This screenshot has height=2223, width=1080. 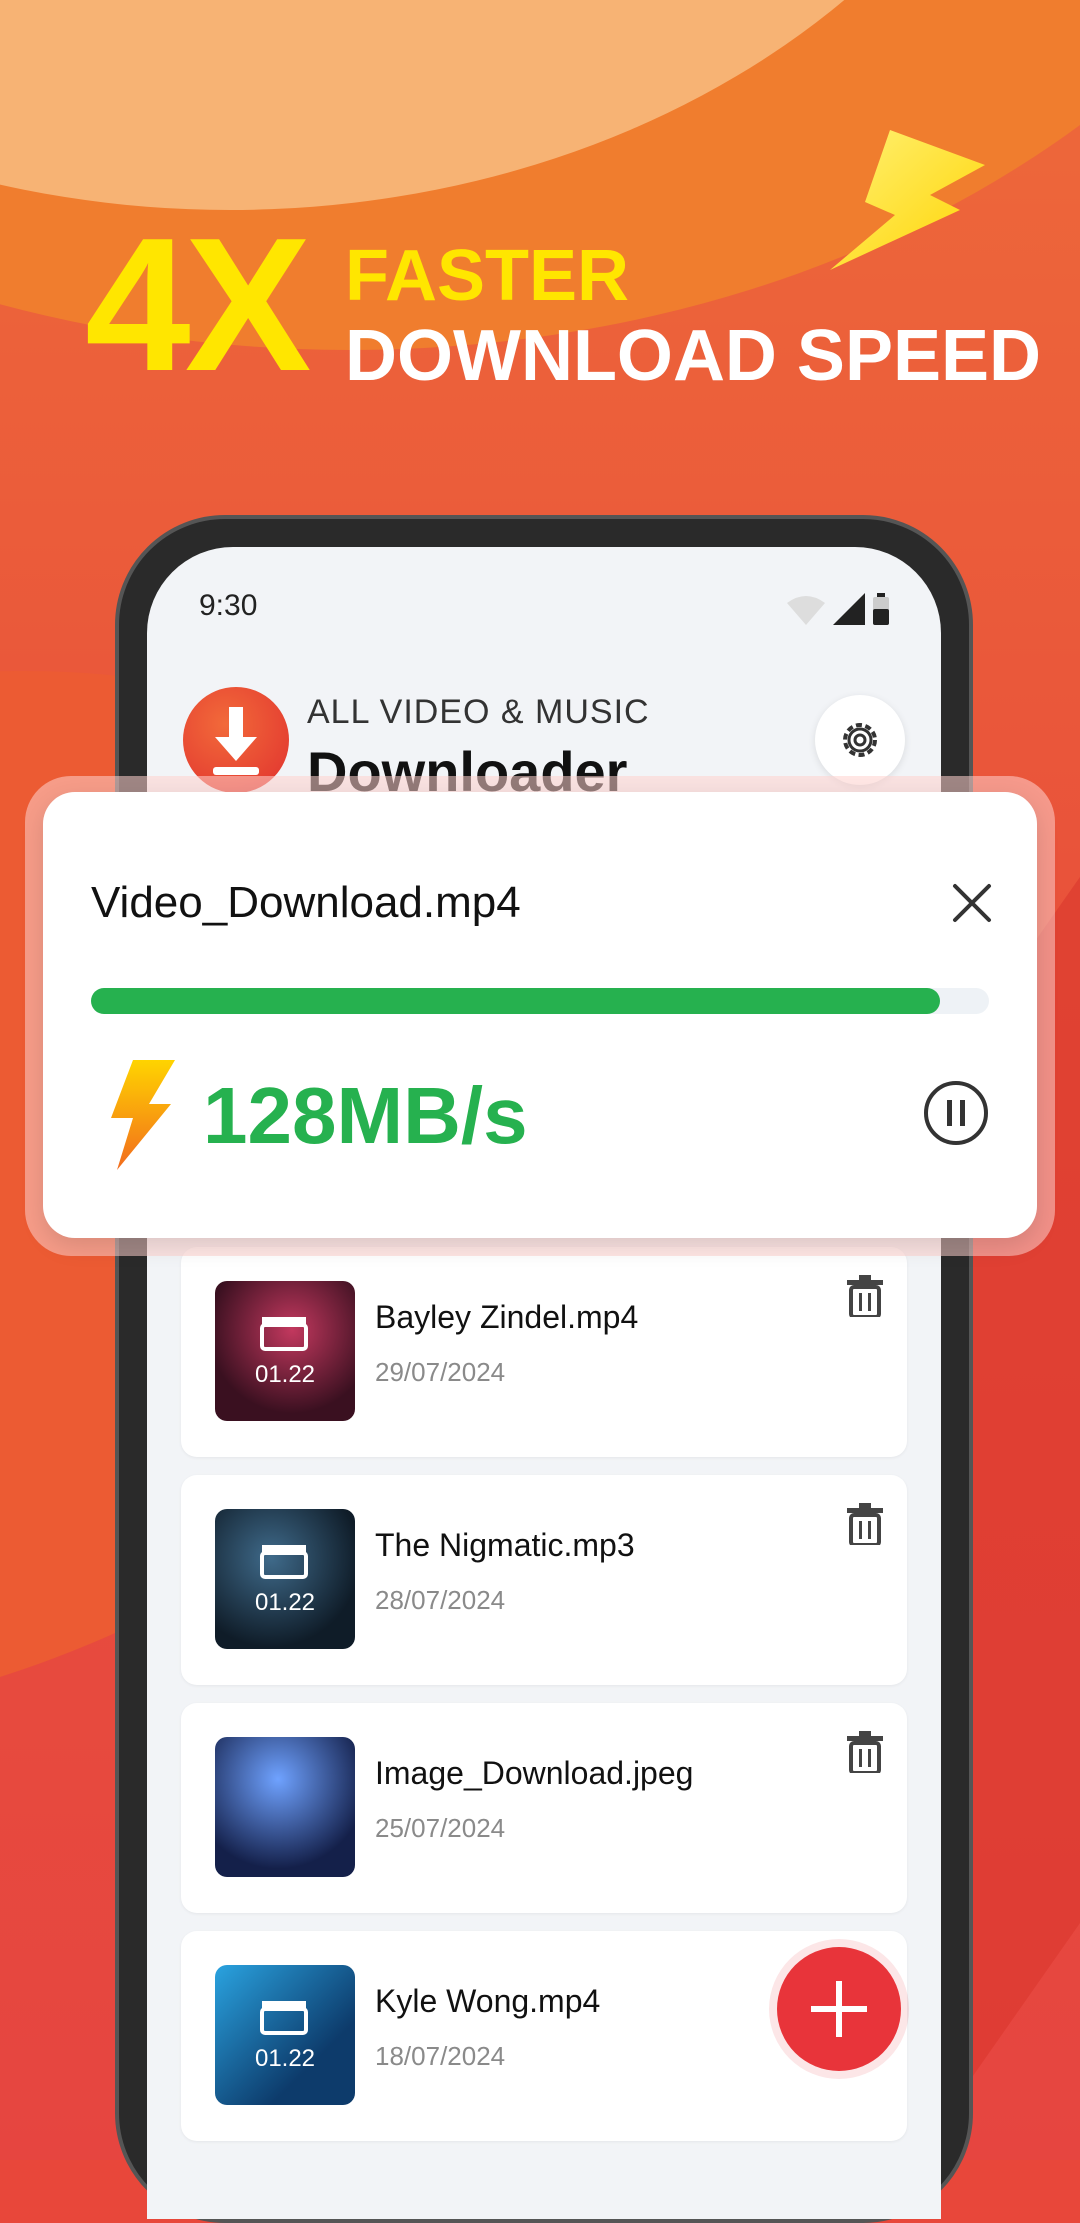 What do you see at coordinates (515, 1001) in the screenshot?
I see `download-progress-fill` at bounding box center [515, 1001].